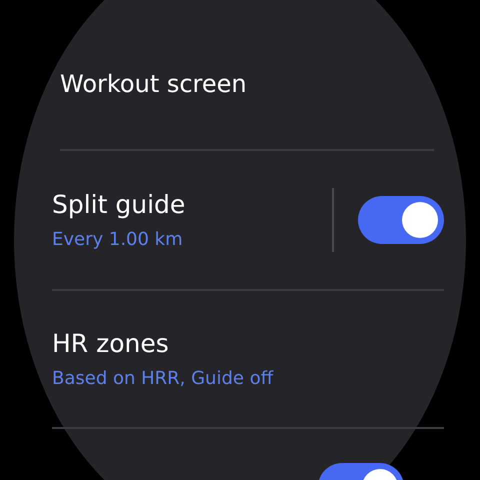 The image size is (480, 480). Describe the element at coordinates (163, 378) in the screenshot. I see `setting-summary: Based on HRR, Guide off` at that location.